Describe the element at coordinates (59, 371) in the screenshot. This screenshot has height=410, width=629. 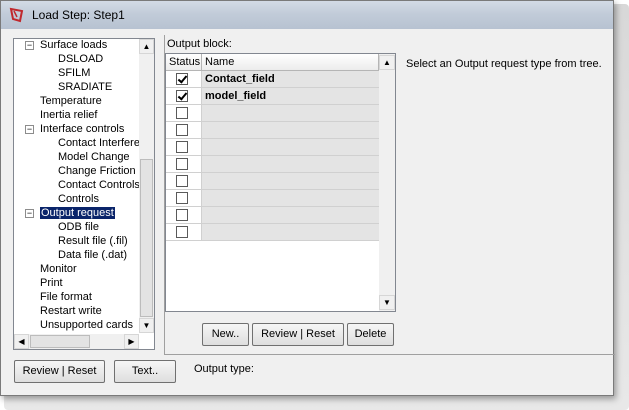
I see `review-reset-button: Review | Reset` at that location.